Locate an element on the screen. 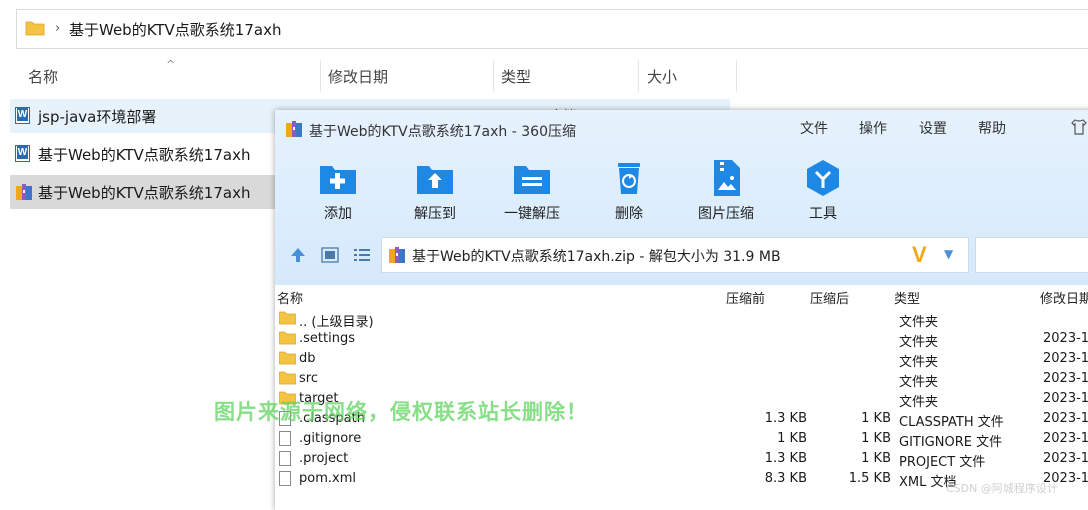  menu-file: 文件 is located at coordinates (814, 128).